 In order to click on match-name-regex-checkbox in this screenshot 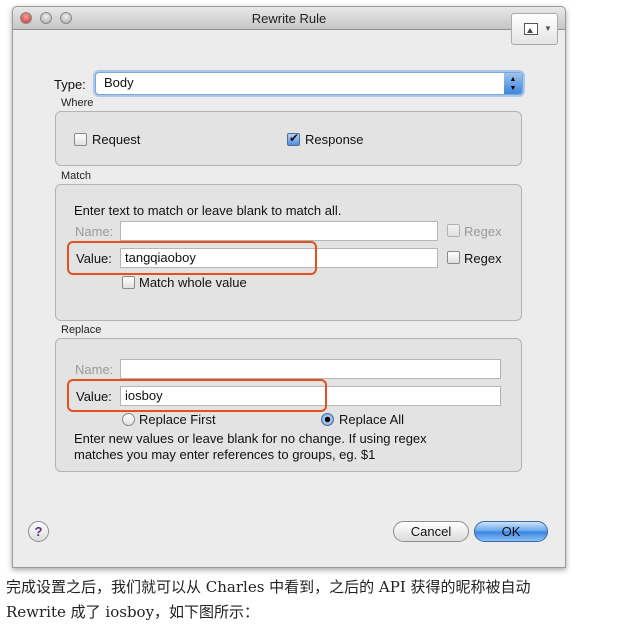, I will do `click(453, 230)`.